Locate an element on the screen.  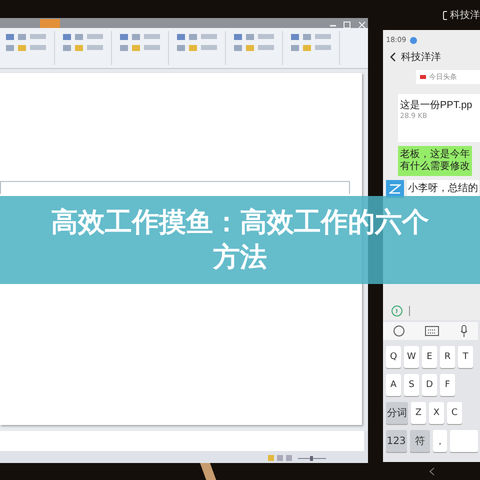
back-icon is located at coordinates (393, 57).